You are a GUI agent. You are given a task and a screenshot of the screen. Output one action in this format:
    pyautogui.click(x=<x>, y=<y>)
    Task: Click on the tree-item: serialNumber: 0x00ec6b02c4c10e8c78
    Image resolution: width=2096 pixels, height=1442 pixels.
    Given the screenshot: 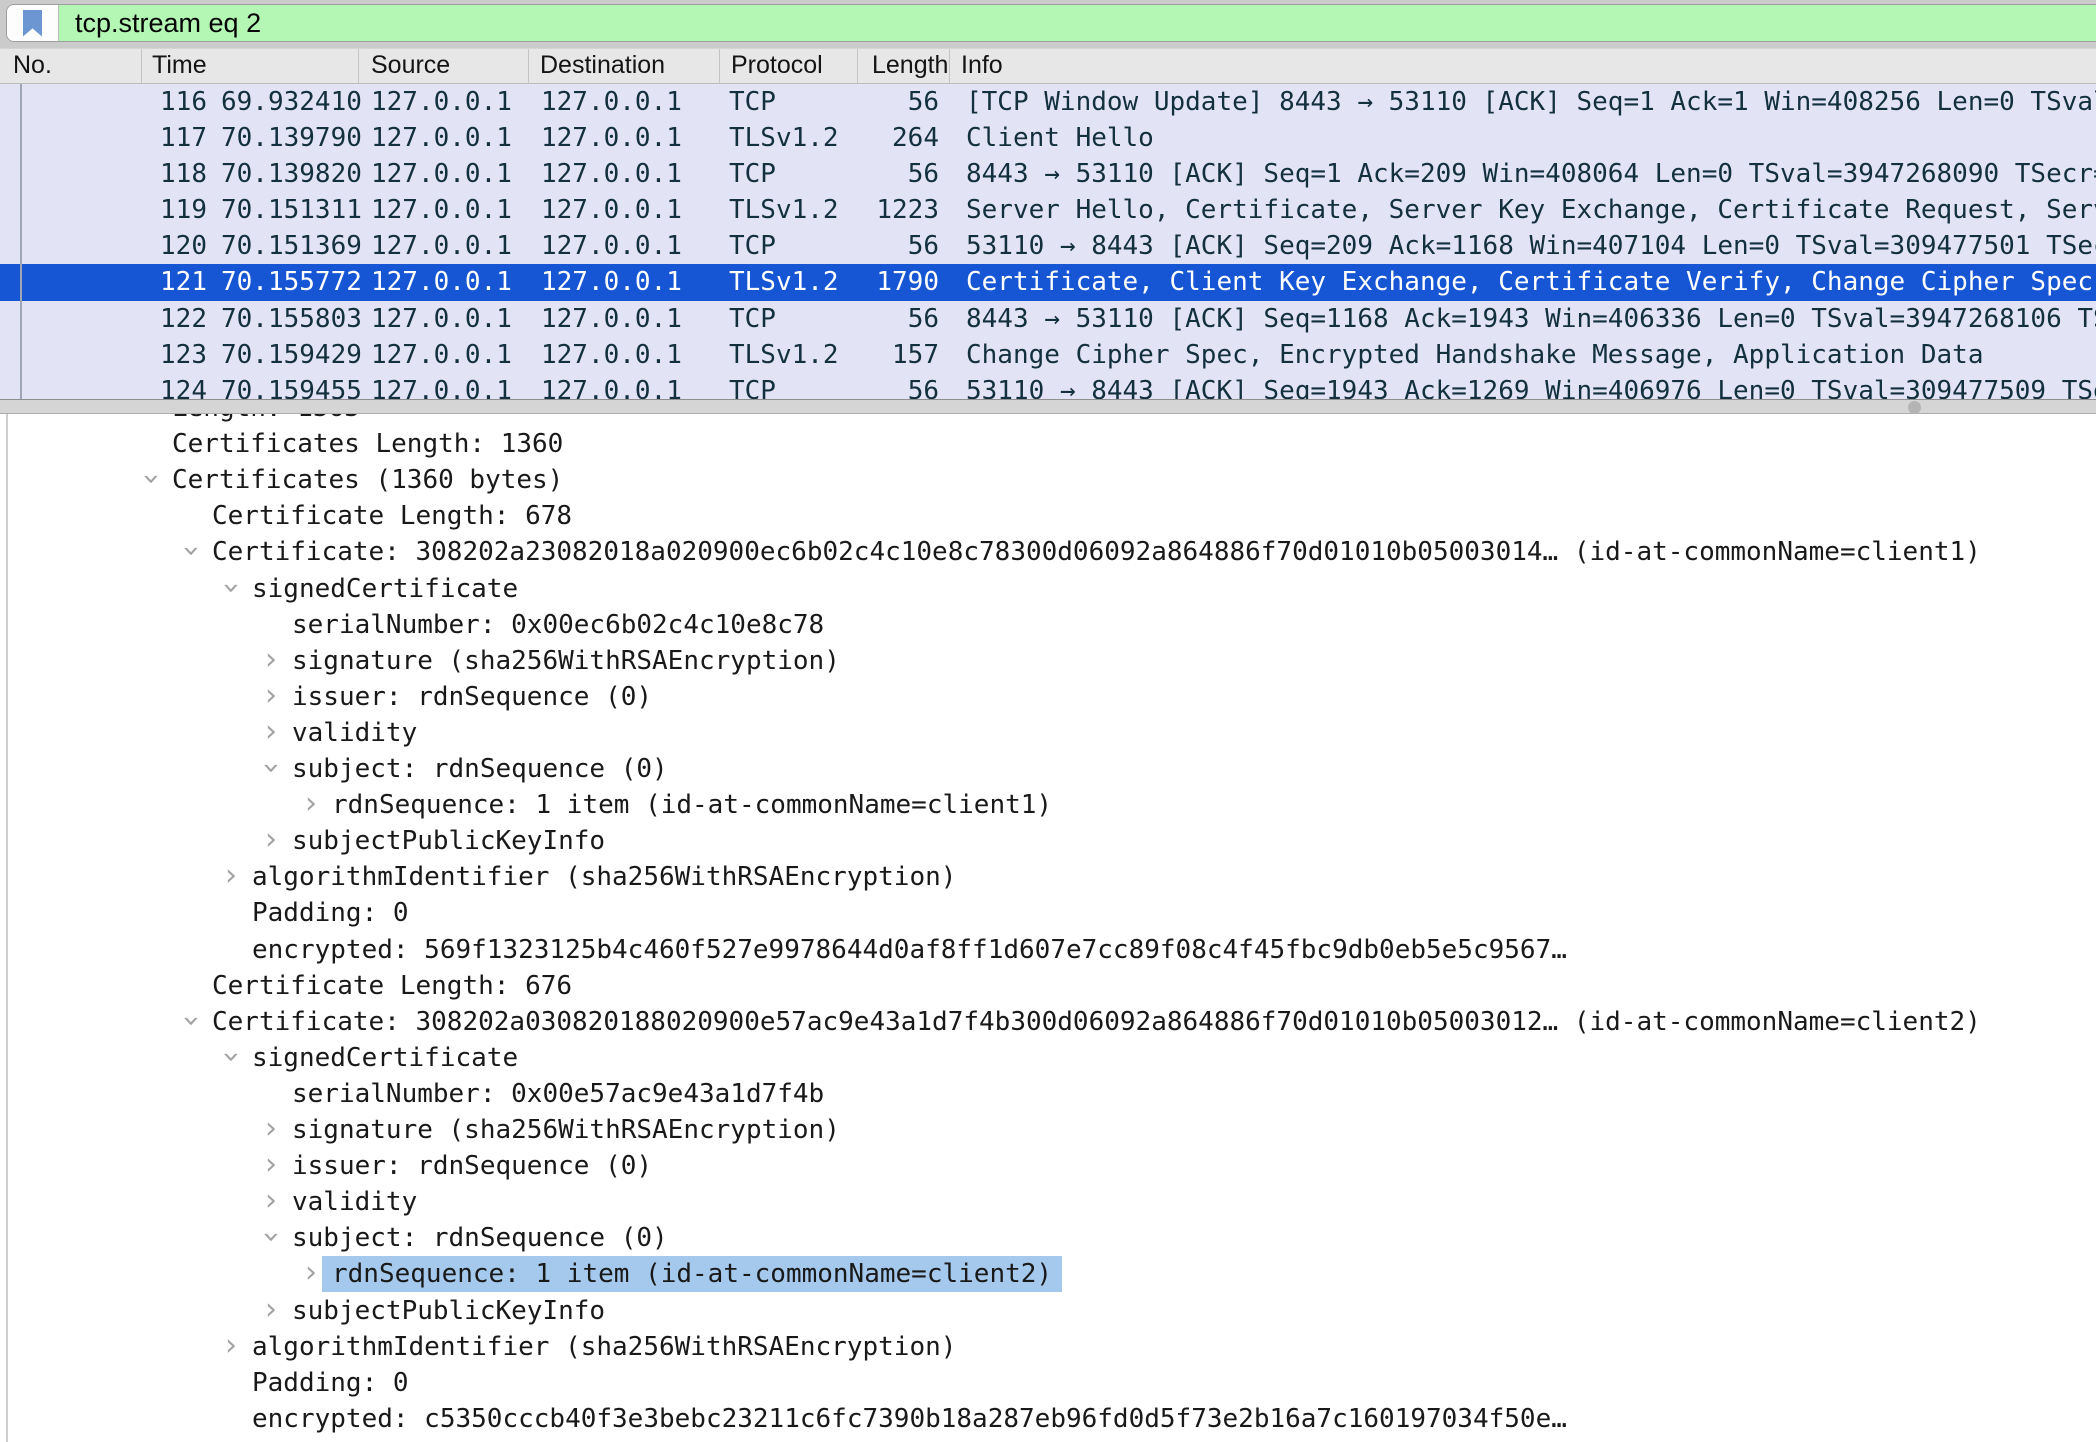 What is the action you would take?
    pyautogui.click(x=1048, y=625)
    